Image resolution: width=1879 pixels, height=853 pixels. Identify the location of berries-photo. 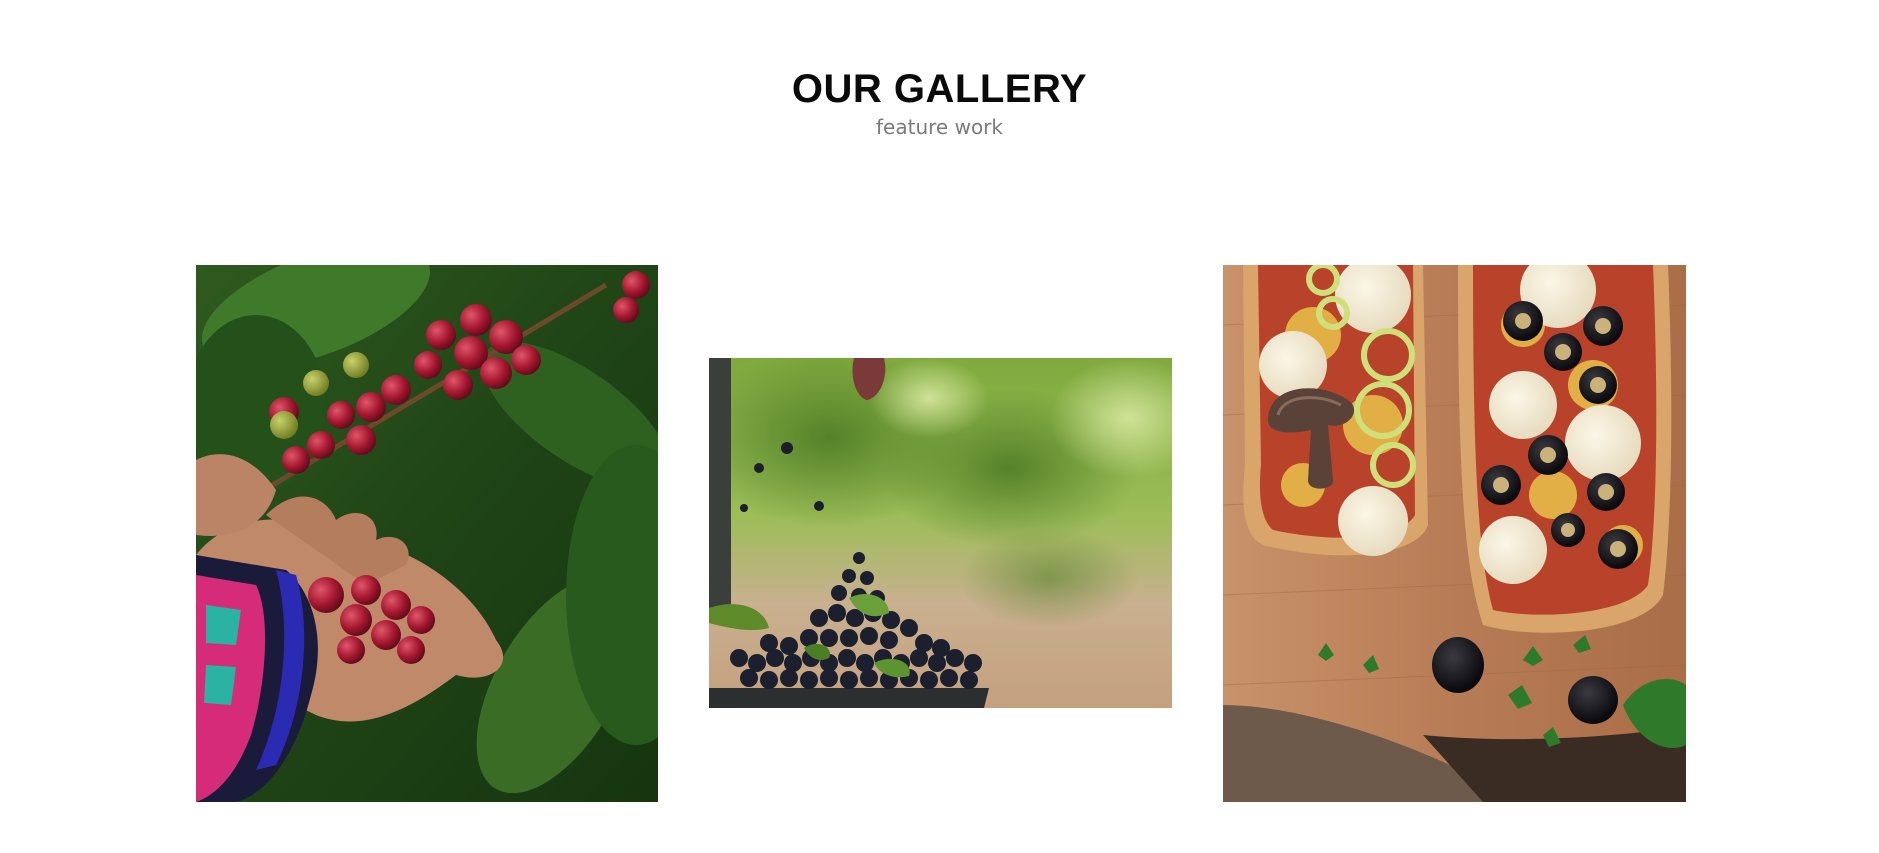
(940, 533).